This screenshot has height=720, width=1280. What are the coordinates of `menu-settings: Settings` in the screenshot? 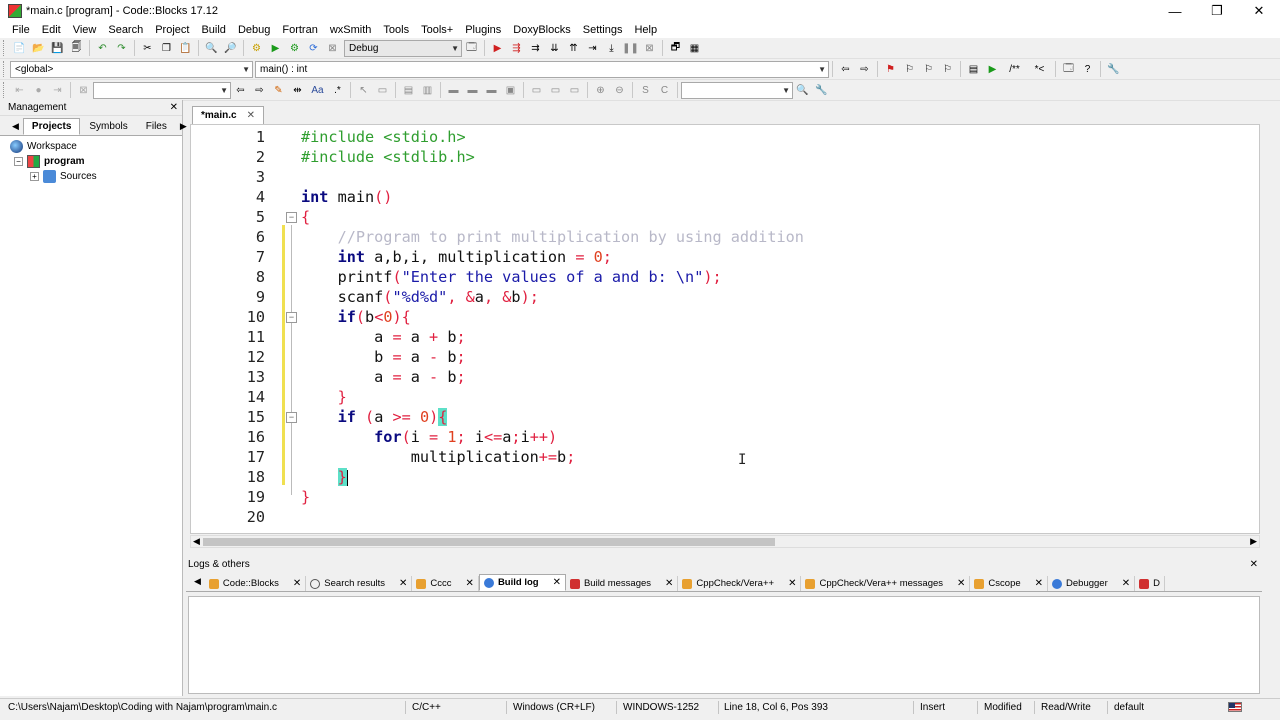 It's located at (603, 30).